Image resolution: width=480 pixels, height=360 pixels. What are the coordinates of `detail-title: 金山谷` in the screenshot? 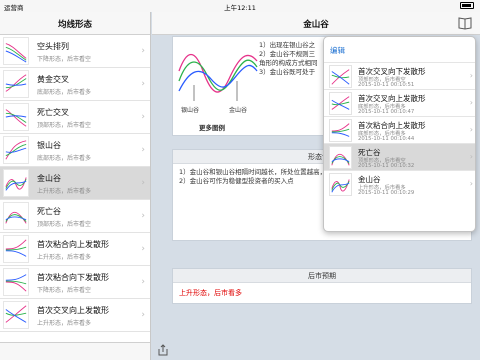 It's located at (316, 25).